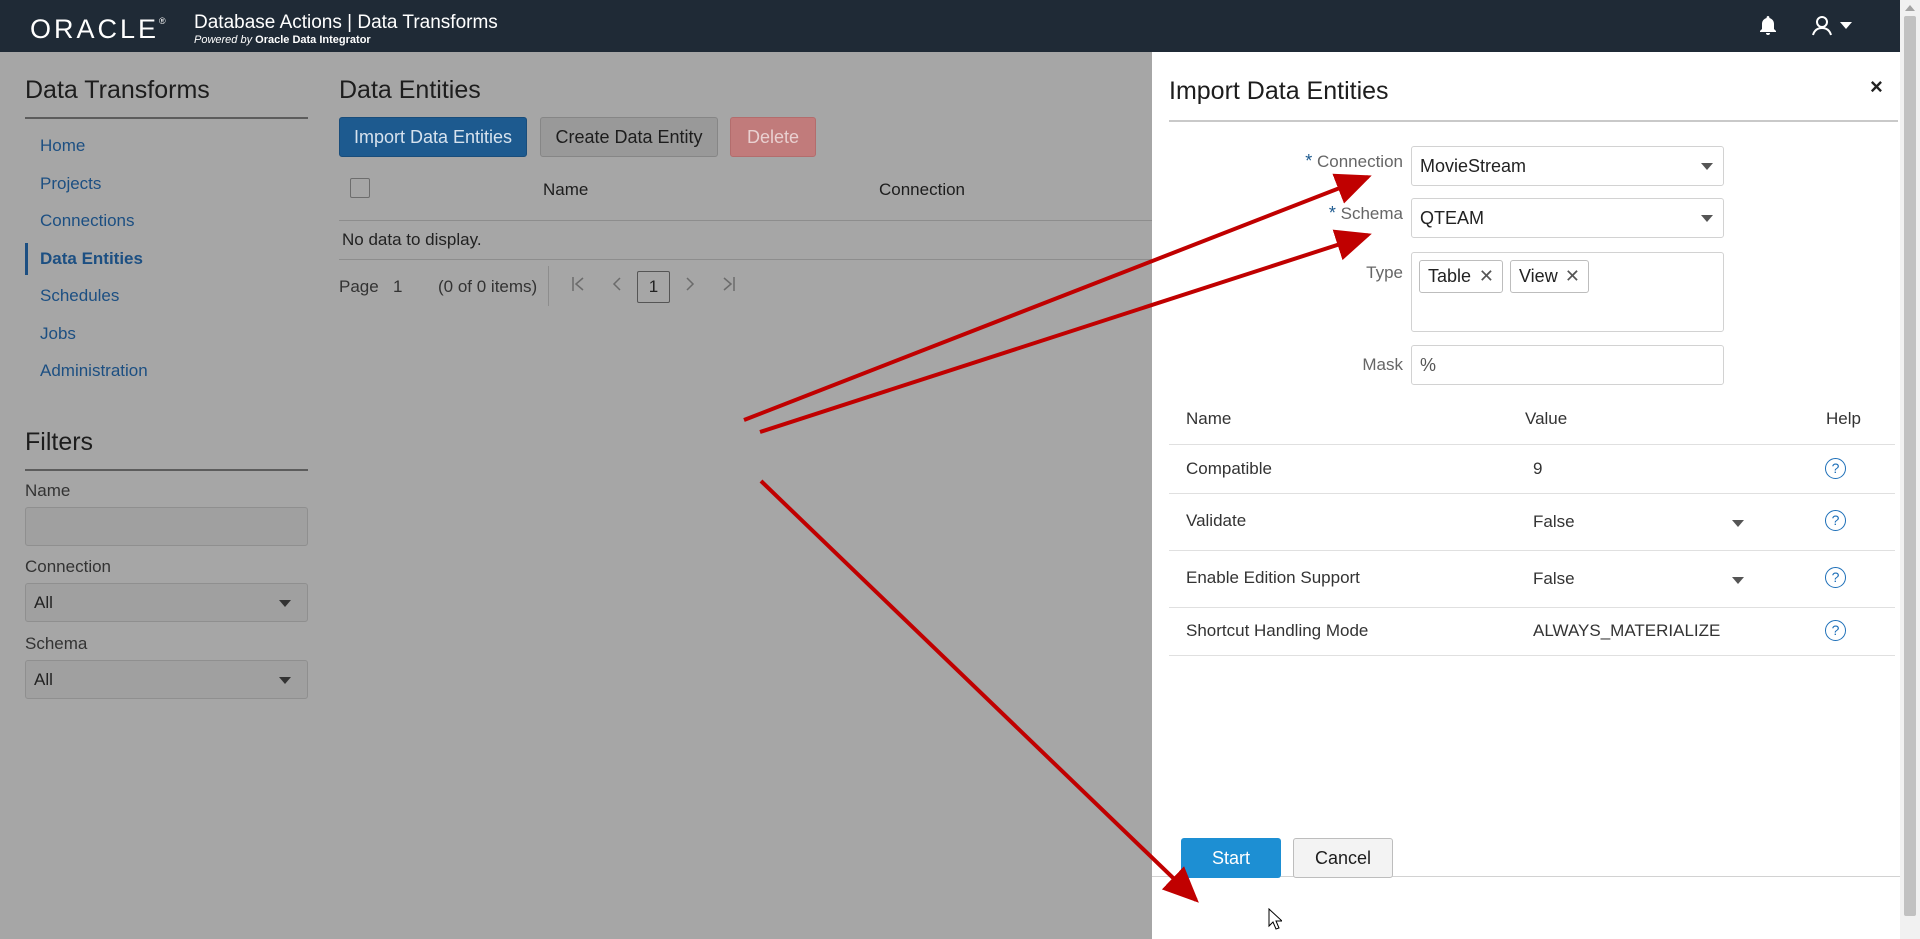 The height and width of the screenshot is (939, 1920). What do you see at coordinates (1343, 858) in the screenshot?
I see `cancel-button: Cancel` at bounding box center [1343, 858].